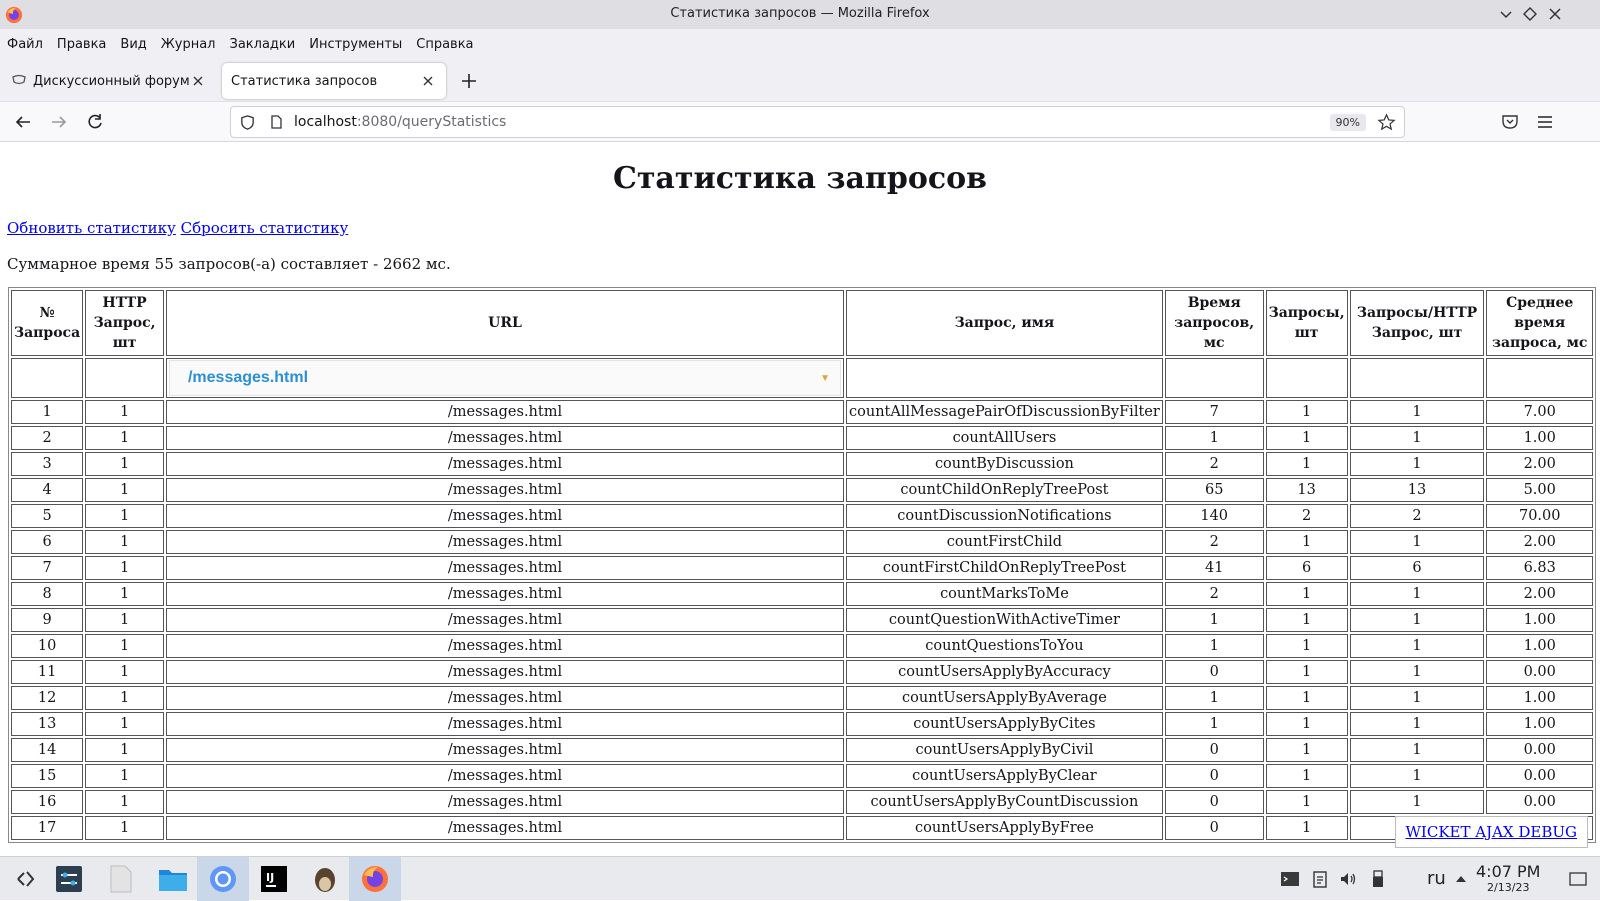  I want to click on cell-query-number: 14, so click(47, 750).